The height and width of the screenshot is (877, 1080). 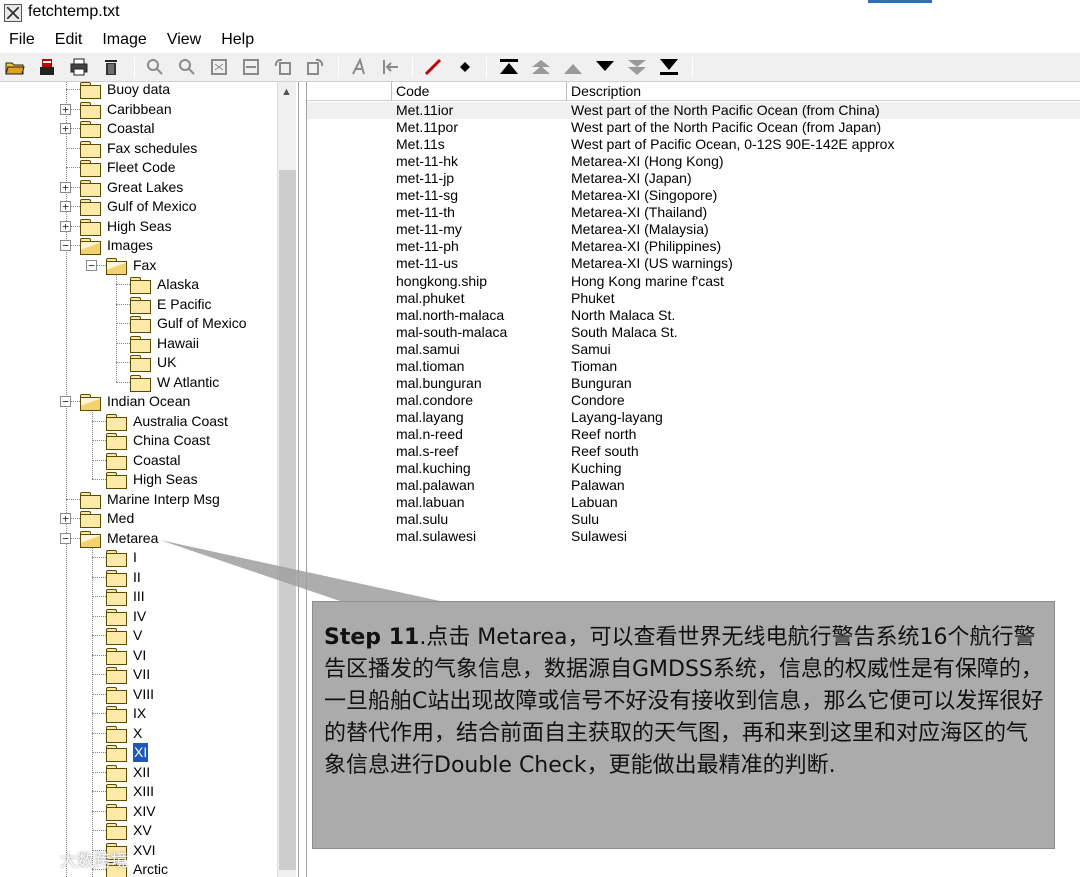 I want to click on menu-edit: Edit, so click(x=69, y=41).